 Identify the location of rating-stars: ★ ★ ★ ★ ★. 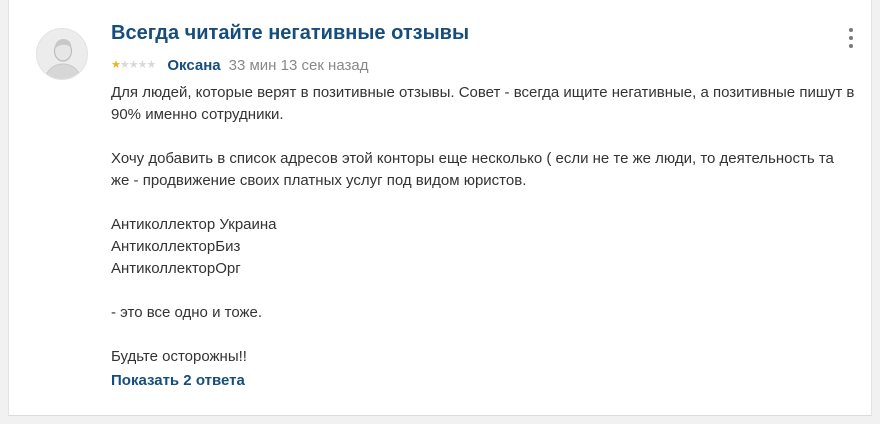
(134, 64).